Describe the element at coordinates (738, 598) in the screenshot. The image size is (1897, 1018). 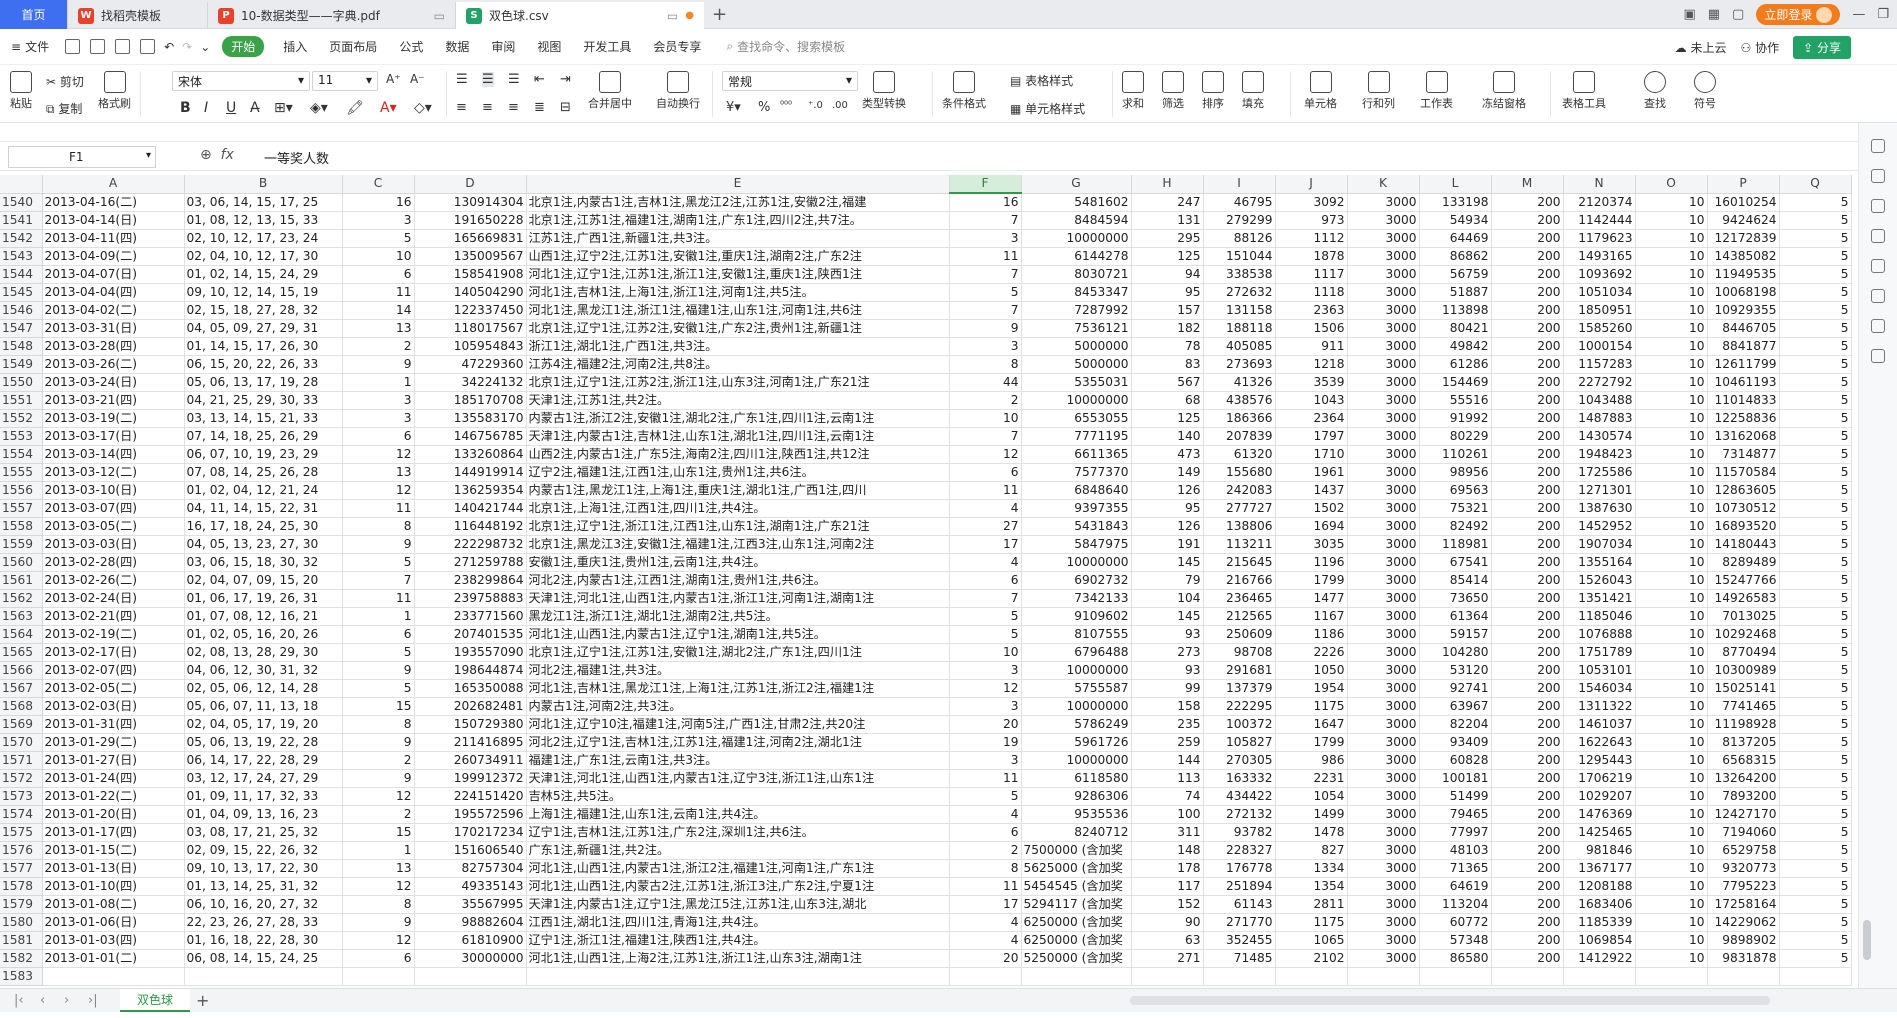
I see `cell: 天津1注,河北1注,山西1注,内蒙古1注,浙江1注,河南1注,湖南1注` at that location.